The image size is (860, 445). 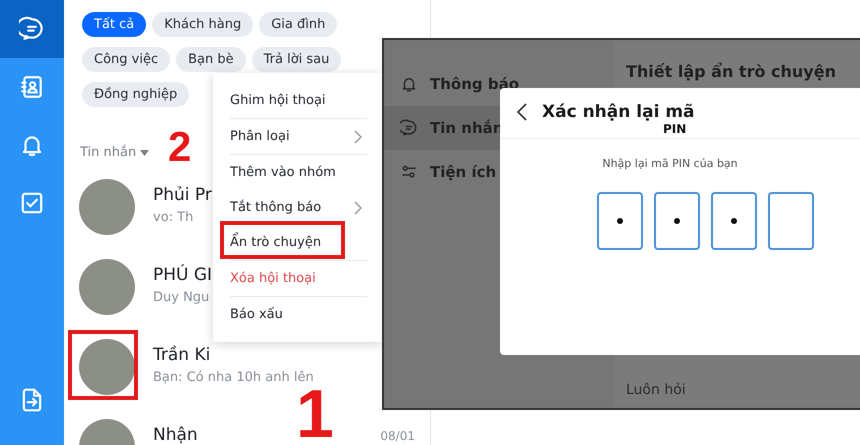 What do you see at coordinates (114, 24) in the screenshot?
I see `filter-chip: Tất cả` at bounding box center [114, 24].